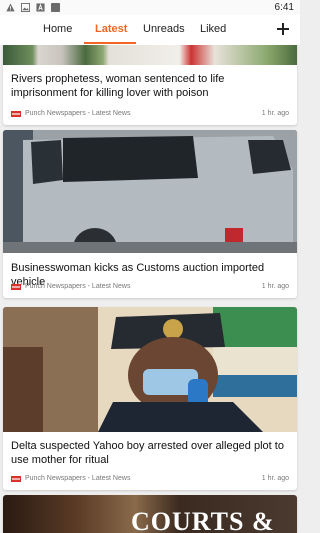  What do you see at coordinates (150, 55) in the screenshot?
I see `article-image` at bounding box center [150, 55].